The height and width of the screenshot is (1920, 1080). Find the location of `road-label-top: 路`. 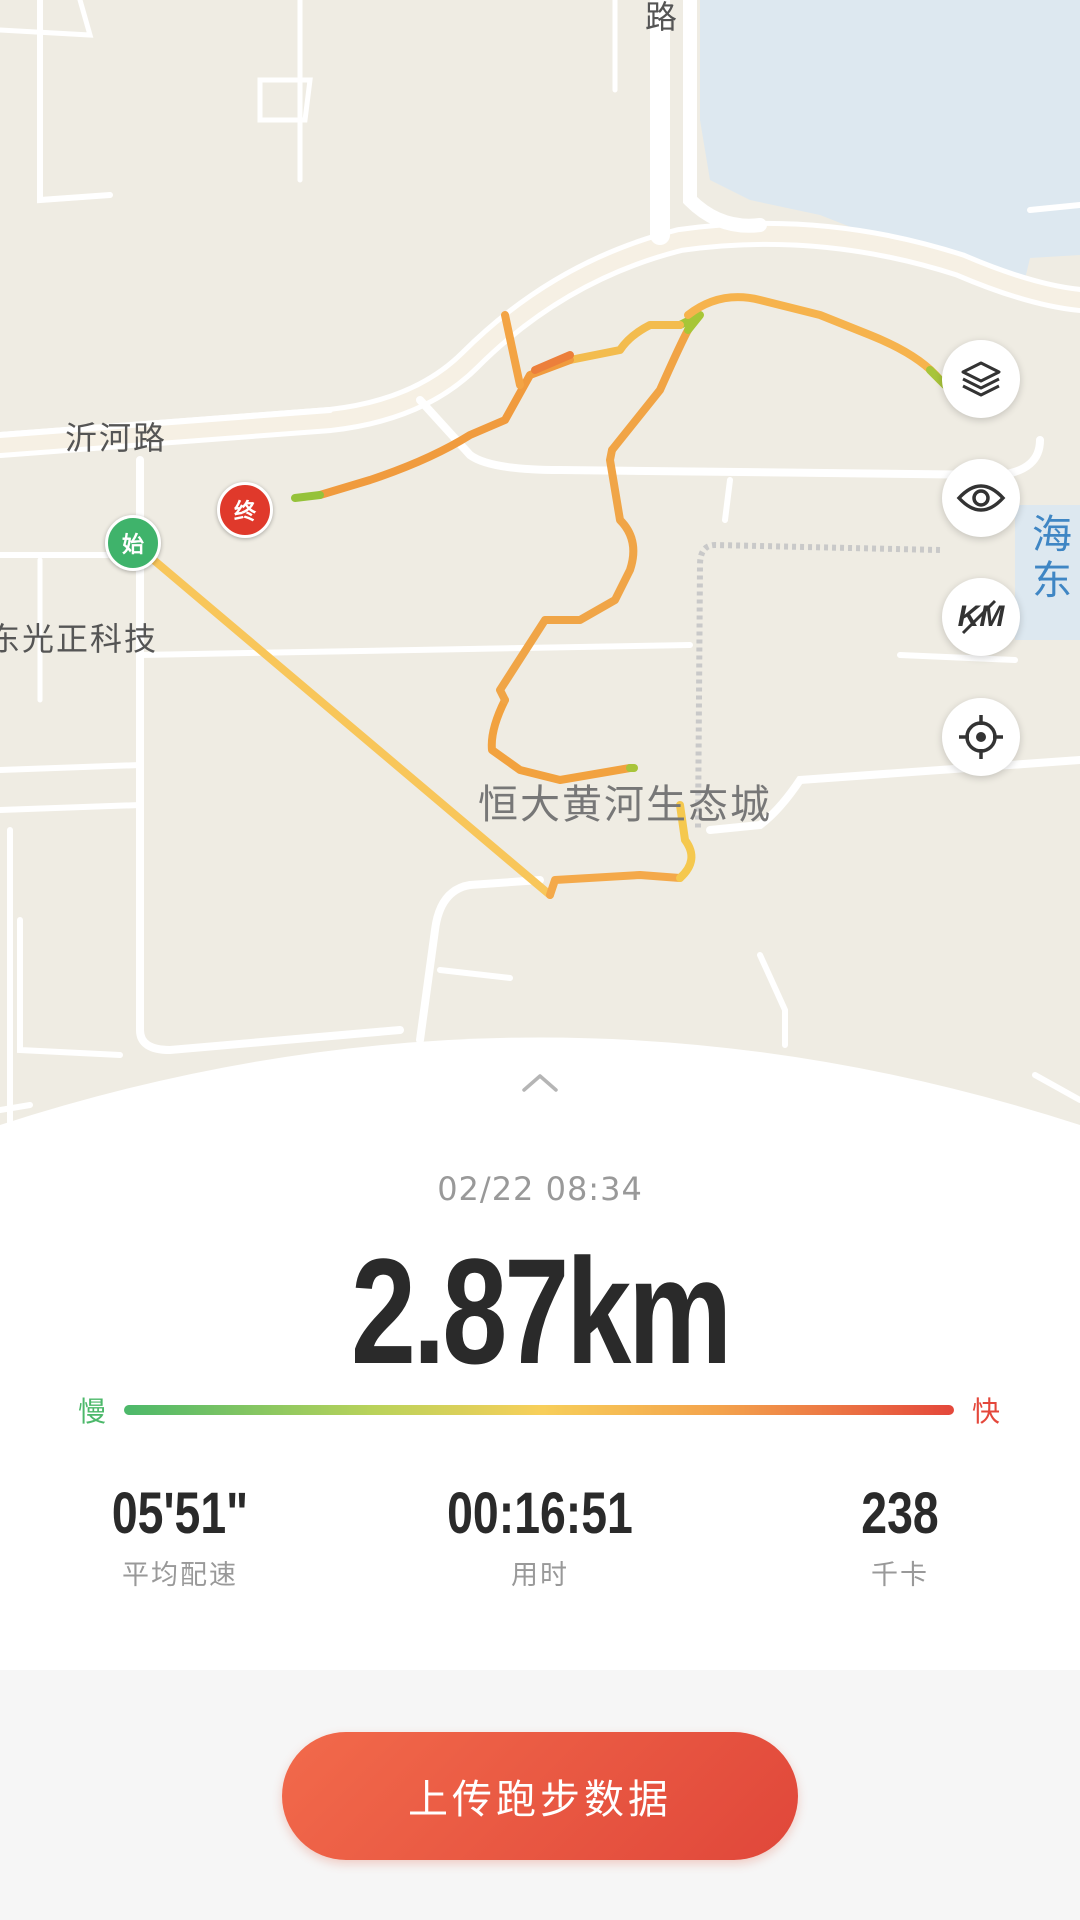

road-label-top: 路 is located at coordinates (662, 18).